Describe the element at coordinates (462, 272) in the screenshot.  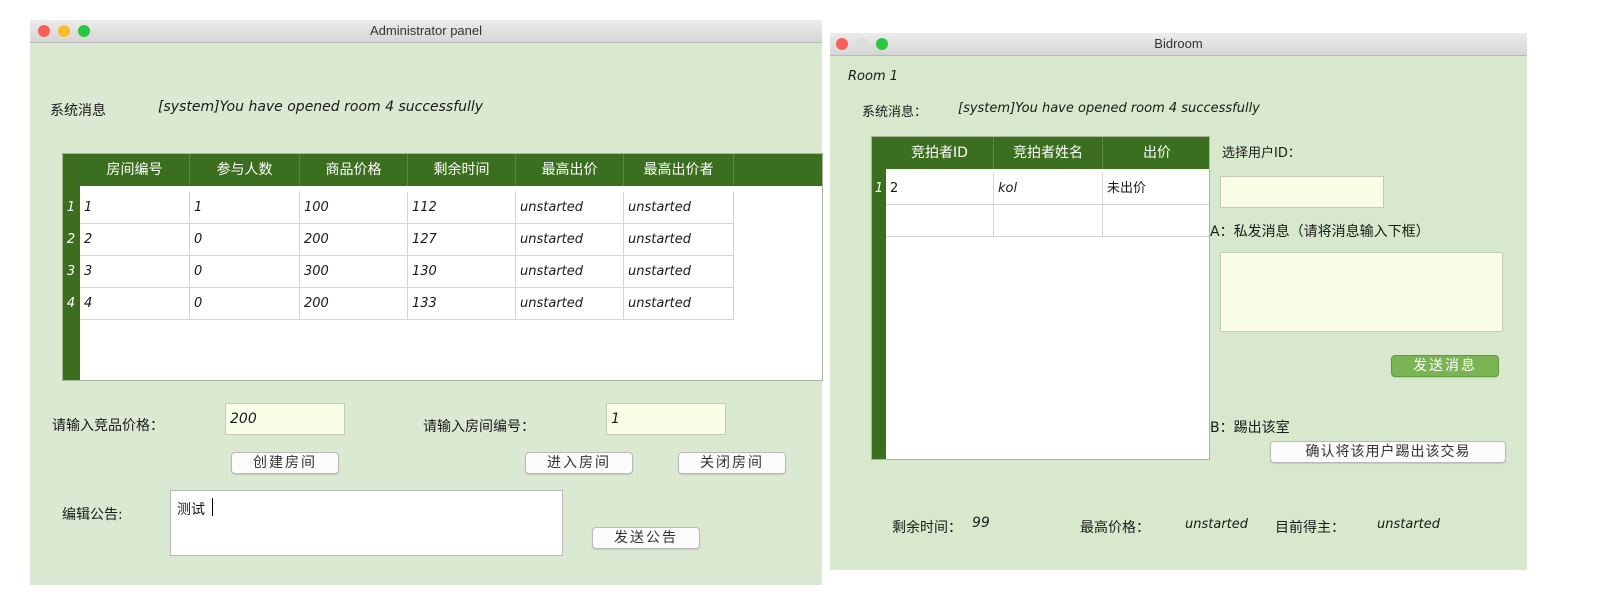
I see `table-cell: 130` at that location.